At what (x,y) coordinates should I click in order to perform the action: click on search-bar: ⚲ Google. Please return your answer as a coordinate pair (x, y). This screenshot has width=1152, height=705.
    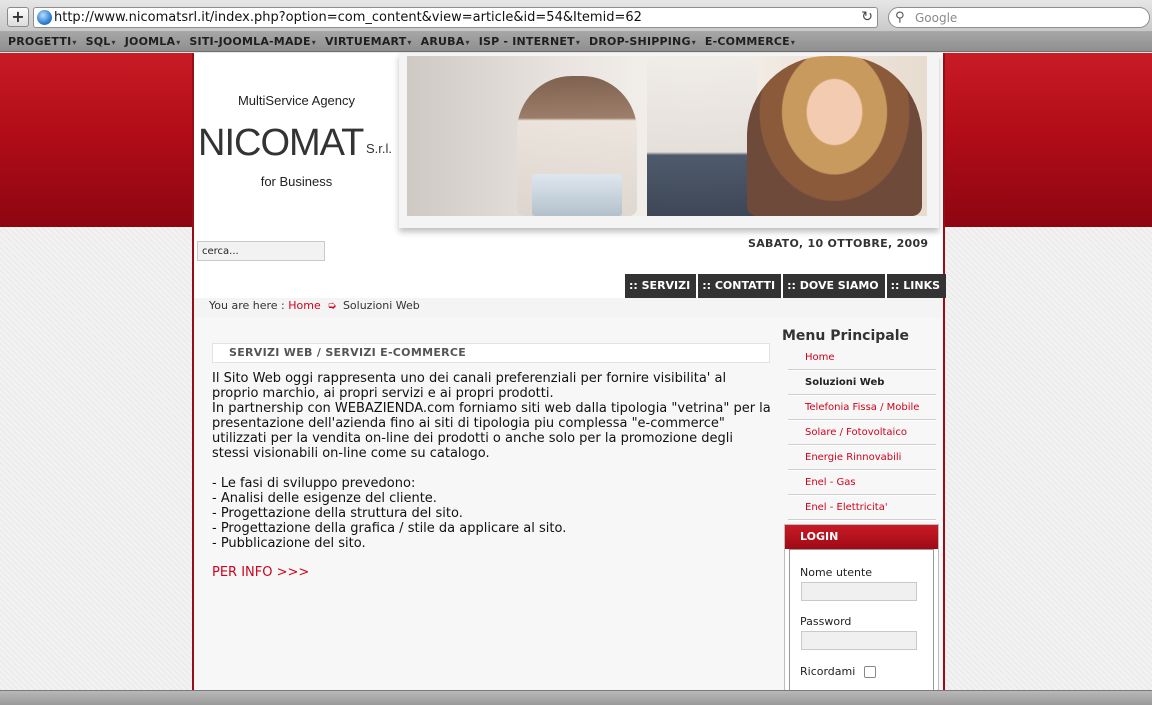
    Looking at the image, I should click on (1019, 17).